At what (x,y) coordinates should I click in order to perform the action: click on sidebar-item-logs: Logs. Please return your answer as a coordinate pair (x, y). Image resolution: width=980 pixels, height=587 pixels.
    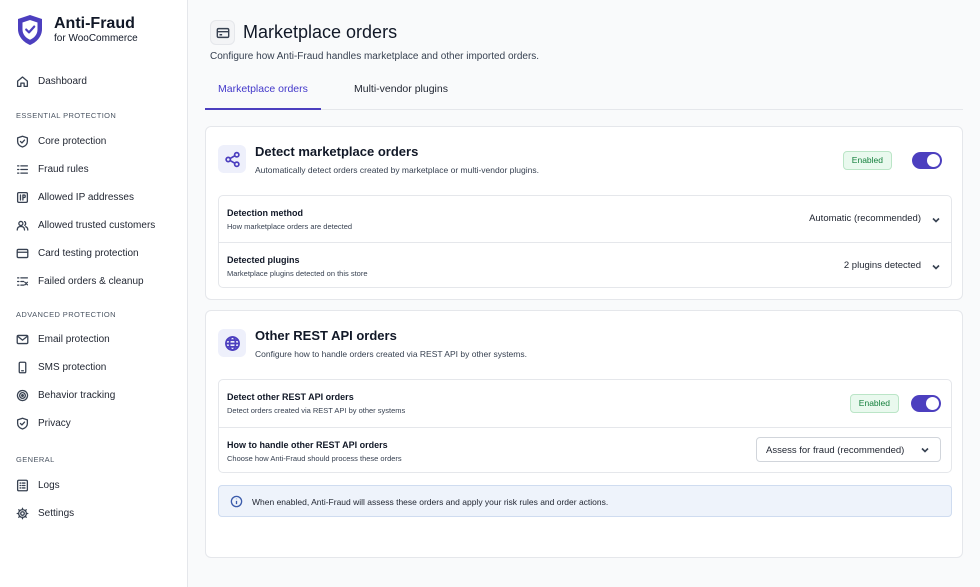
    Looking at the image, I should click on (38, 485).